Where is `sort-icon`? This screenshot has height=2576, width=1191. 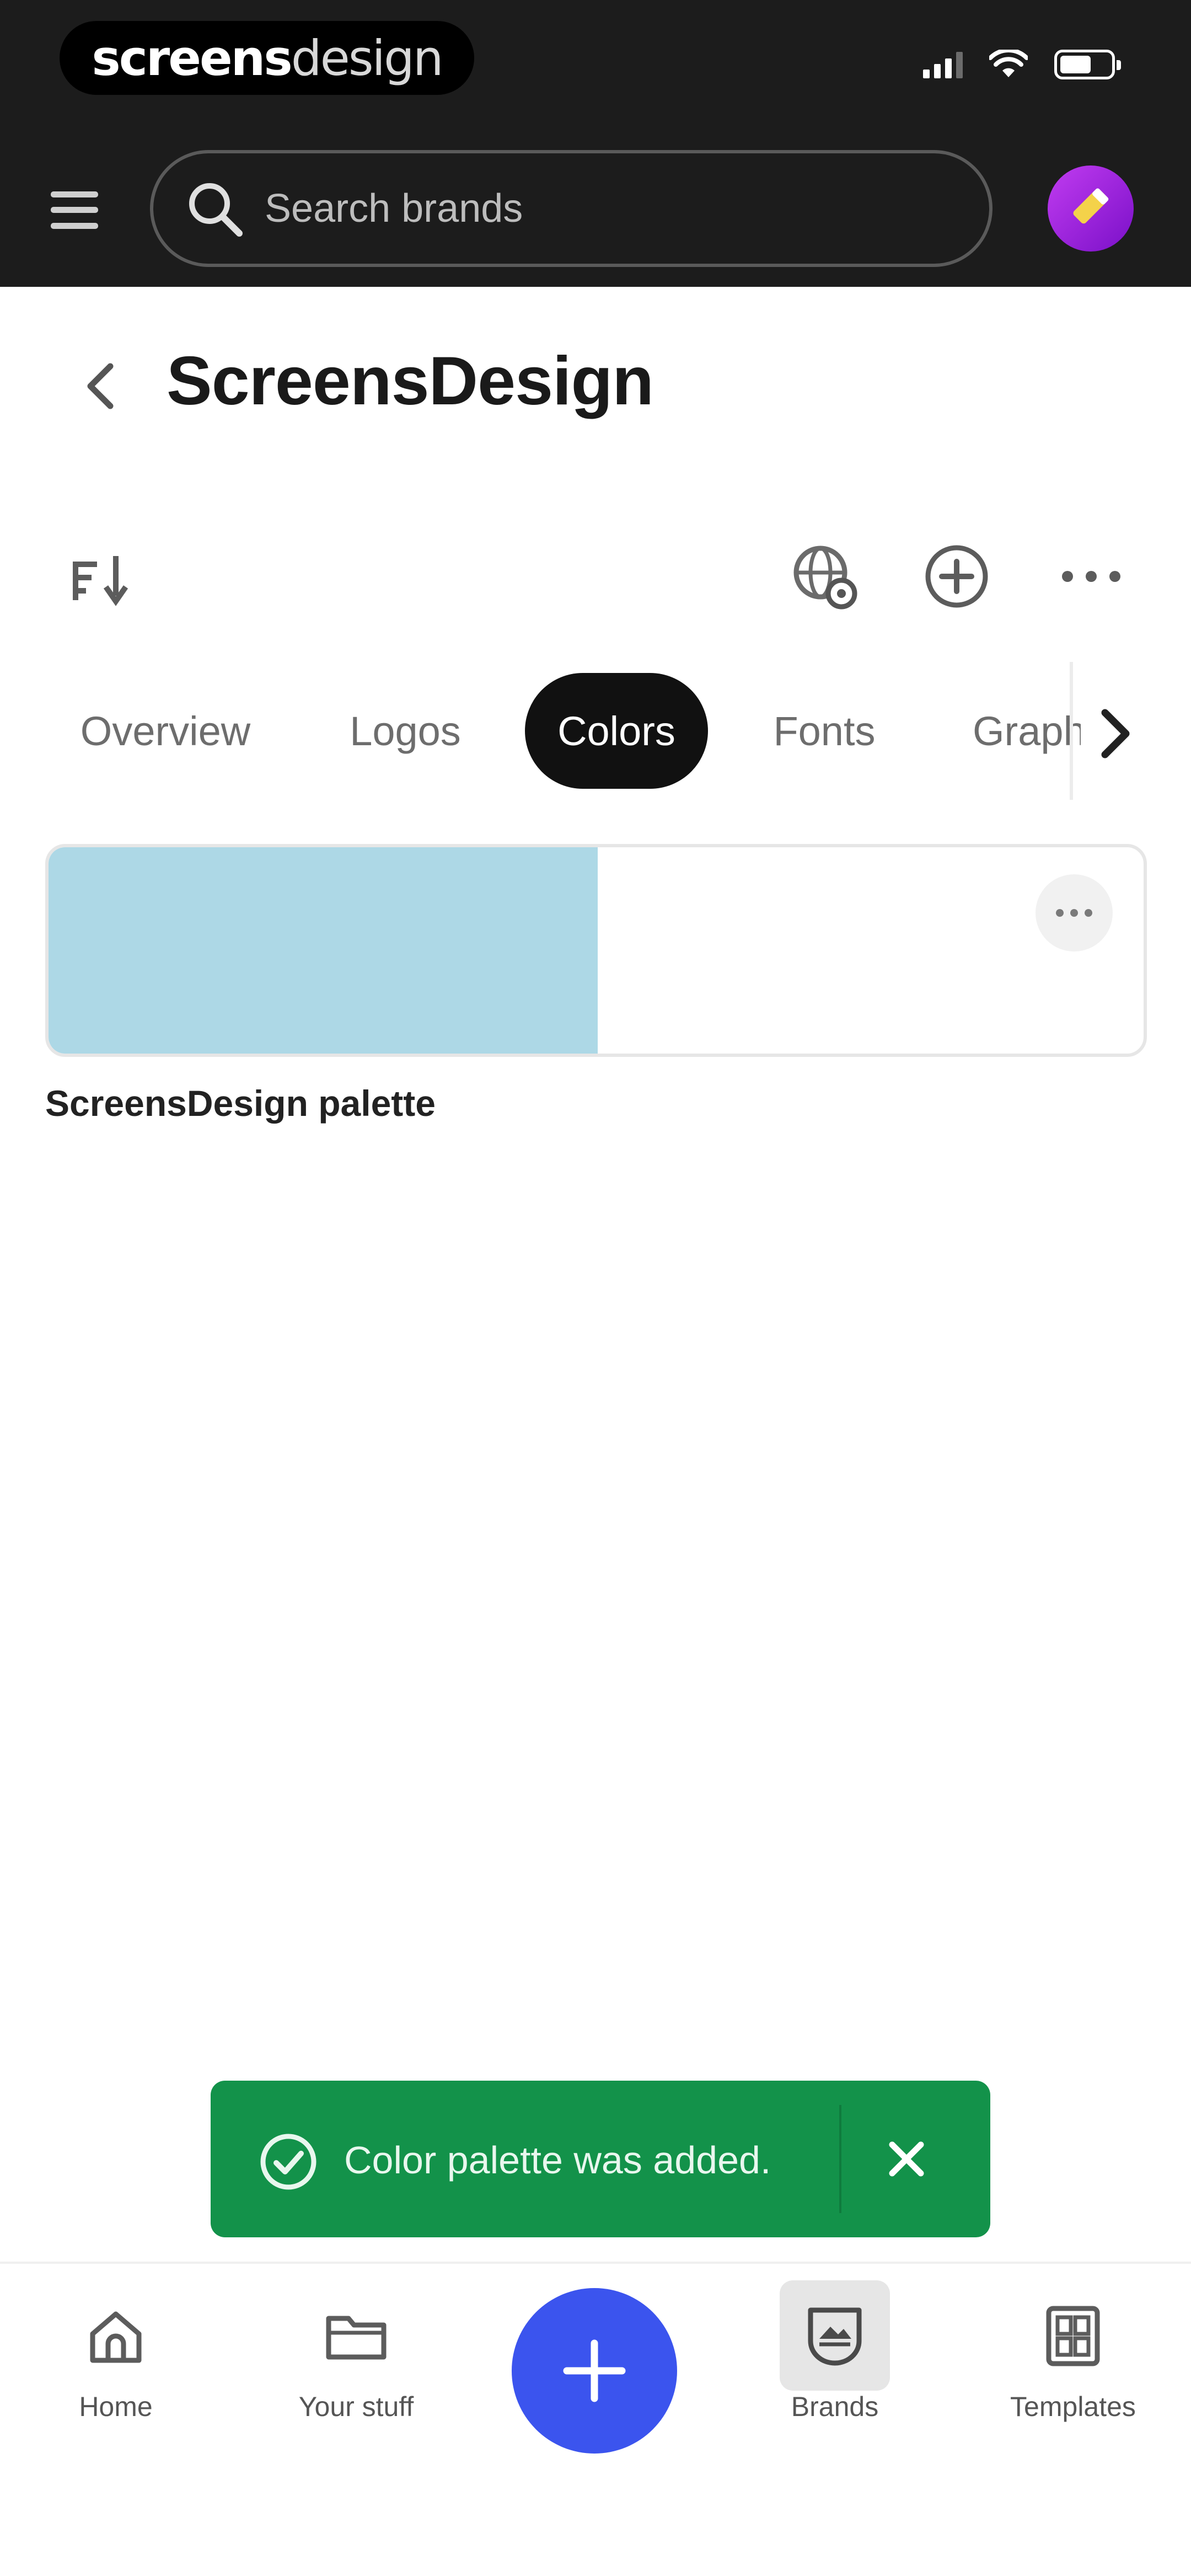
sort-icon is located at coordinates (101, 579).